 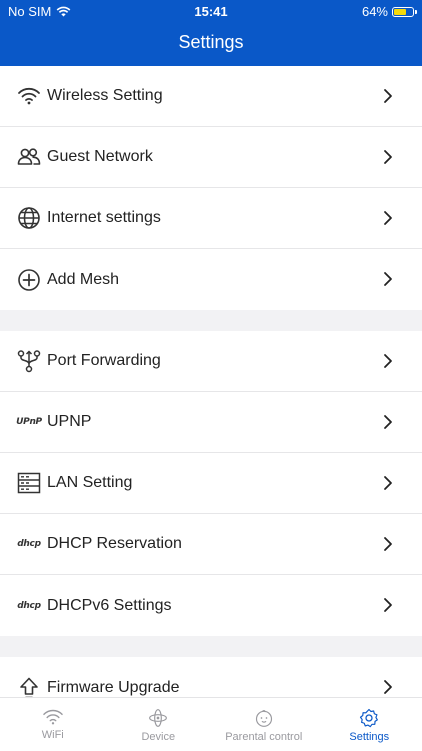 What do you see at coordinates (29, 688) in the screenshot?
I see `upload-arrow-icon` at bounding box center [29, 688].